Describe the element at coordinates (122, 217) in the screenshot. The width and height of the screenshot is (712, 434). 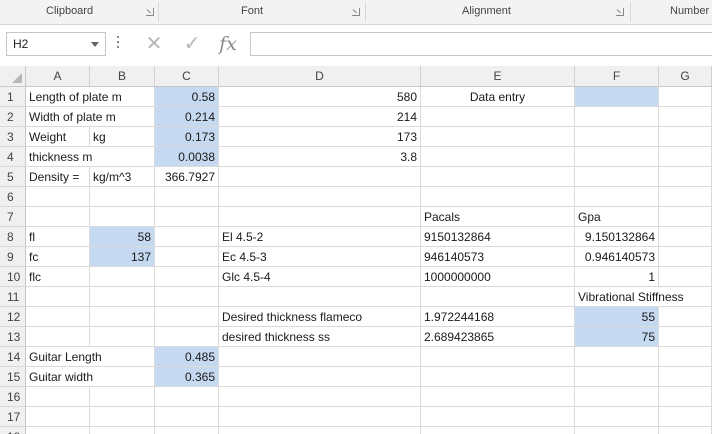
I see `cell-b7` at that location.